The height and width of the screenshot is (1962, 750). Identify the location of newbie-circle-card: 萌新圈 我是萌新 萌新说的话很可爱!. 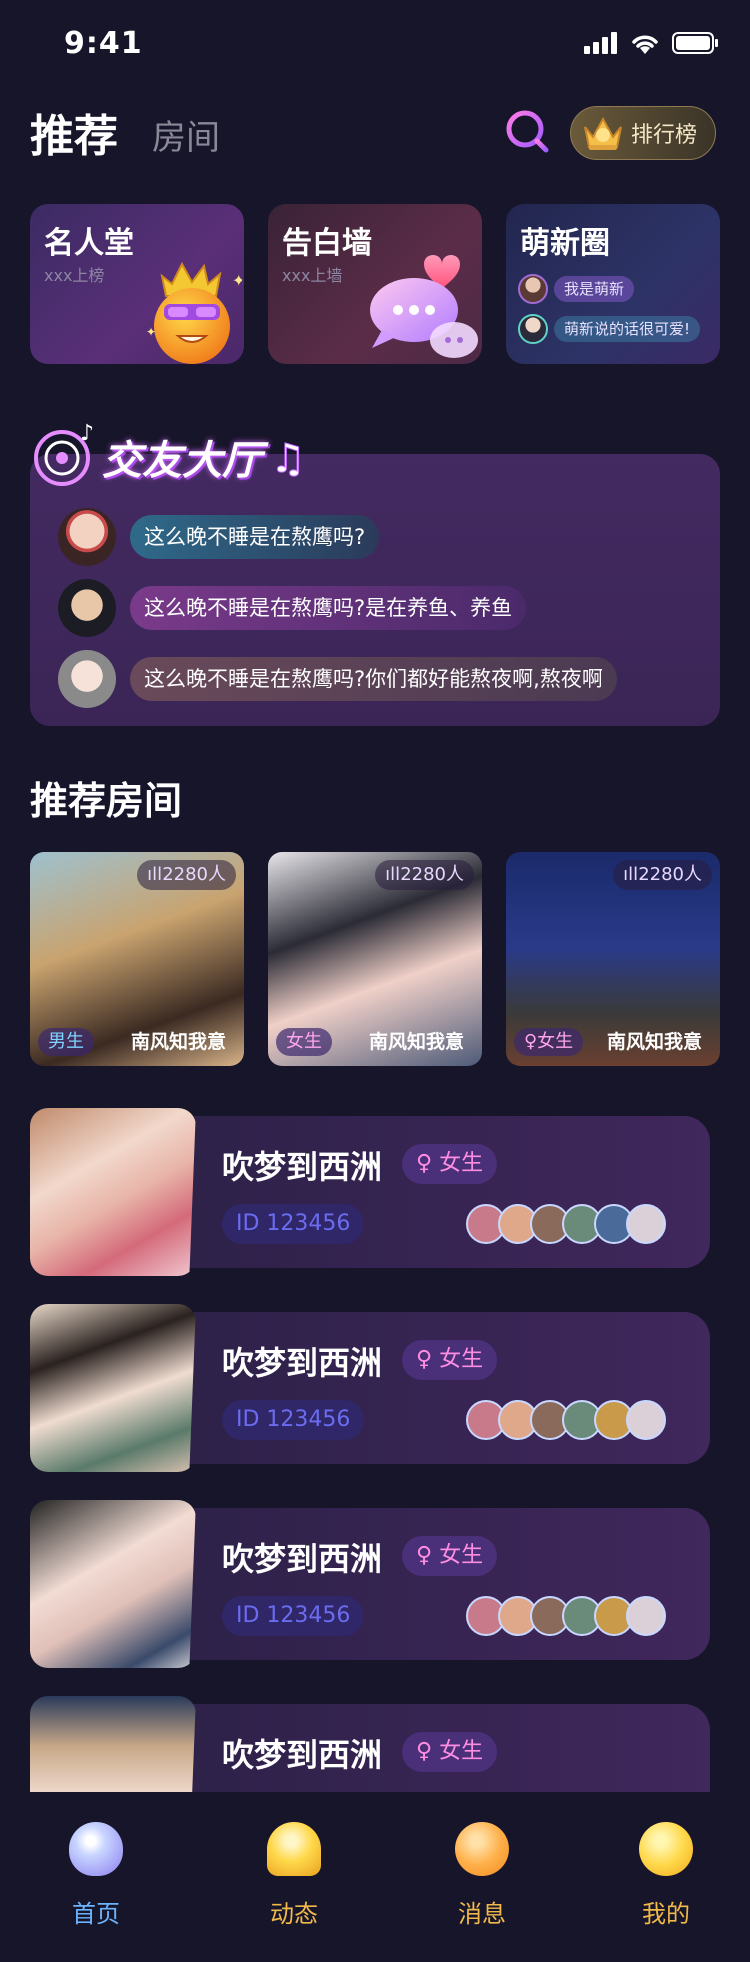
(613, 284).